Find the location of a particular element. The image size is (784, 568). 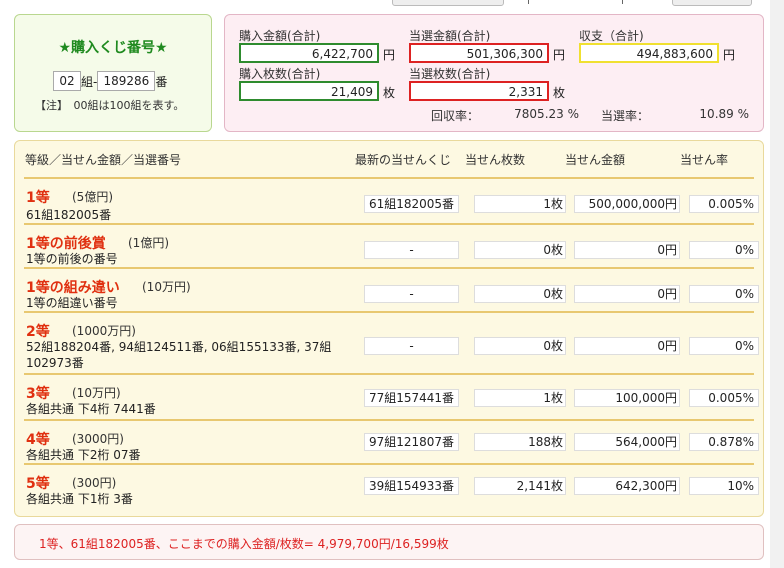

header-count: 当せん枚数 is located at coordinates (495, 160).